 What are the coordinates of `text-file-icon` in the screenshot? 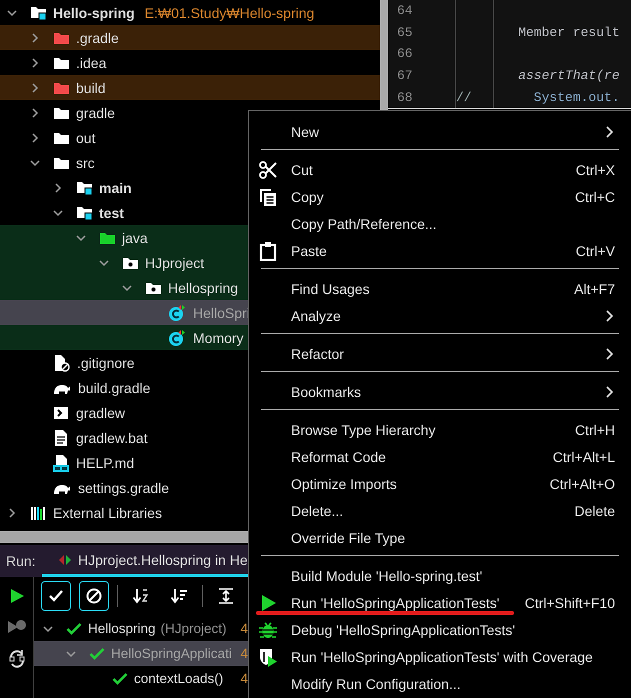 It's located at (61, 437).